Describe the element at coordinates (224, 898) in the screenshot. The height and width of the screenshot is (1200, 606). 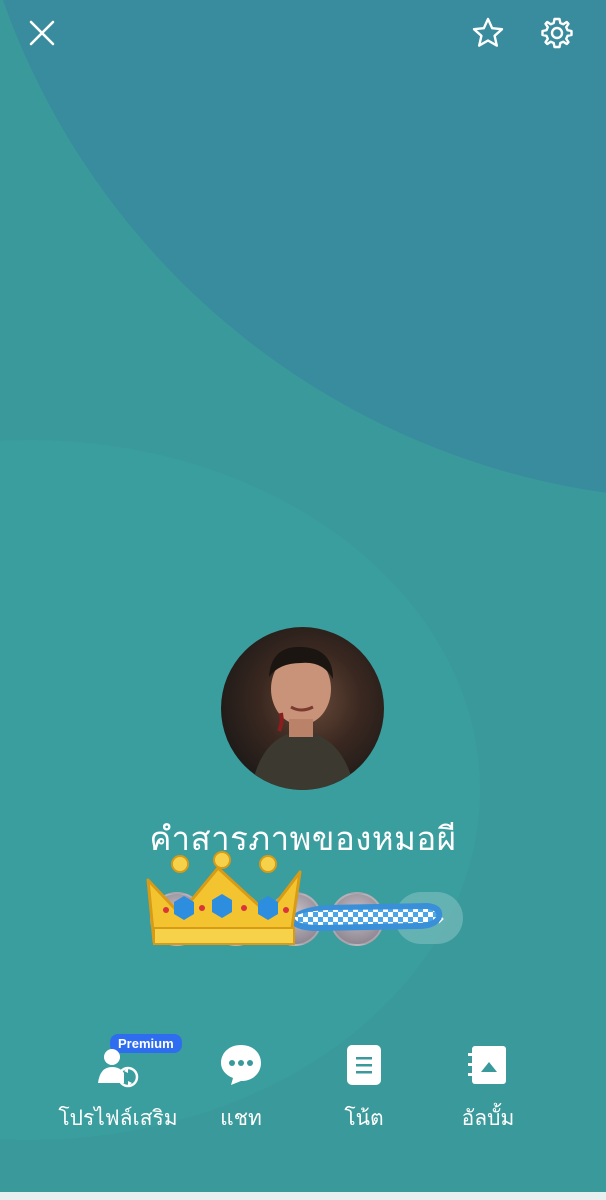
I see `crown-decoration` at that location.